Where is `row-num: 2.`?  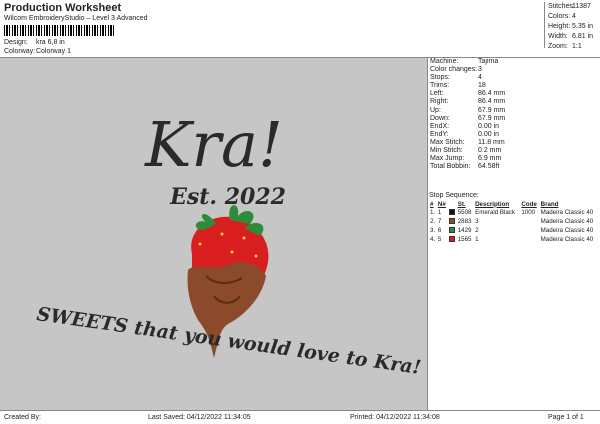
row-num: 2. is located at coordinates (433, 221).